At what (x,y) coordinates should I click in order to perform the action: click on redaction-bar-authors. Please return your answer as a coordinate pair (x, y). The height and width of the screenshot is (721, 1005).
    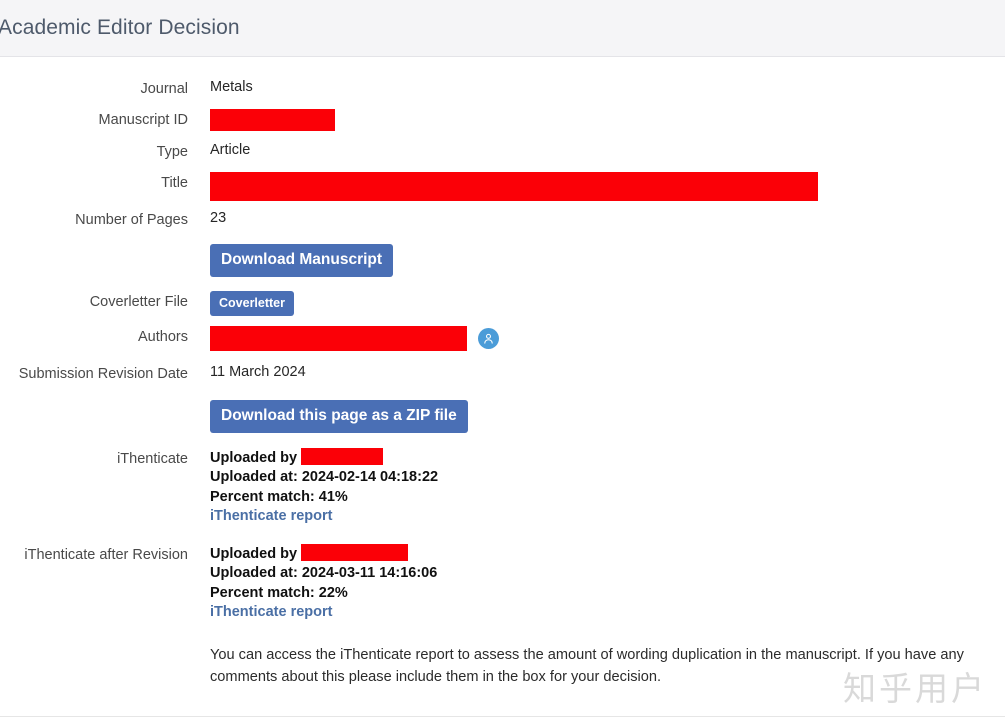
    Looking at the image, I should click on (338, 338).